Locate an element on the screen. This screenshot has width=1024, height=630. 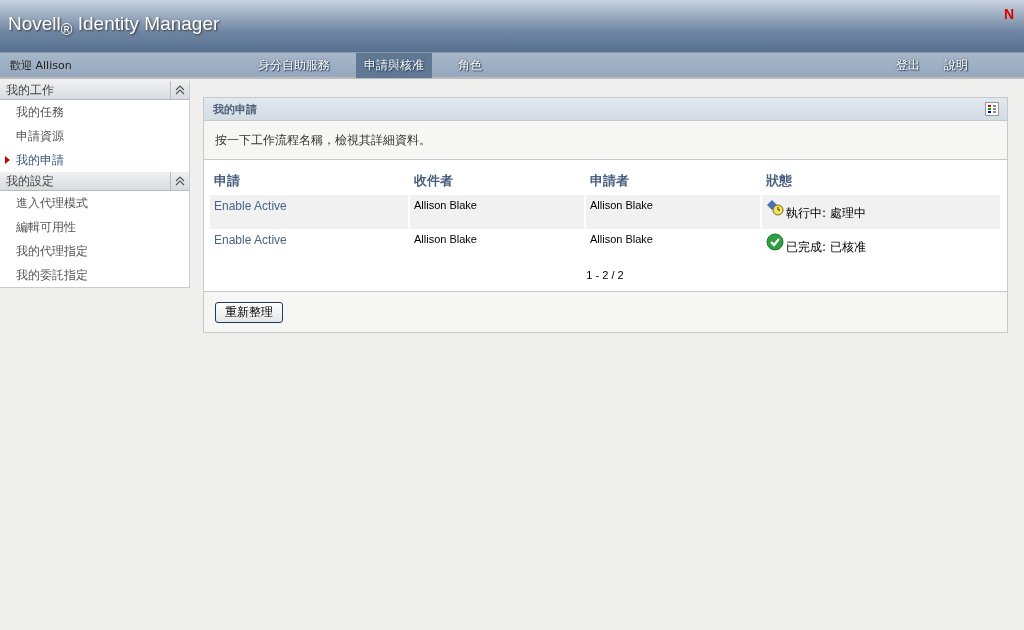
clock-diamond-icon is located at coordinates (775, 208).